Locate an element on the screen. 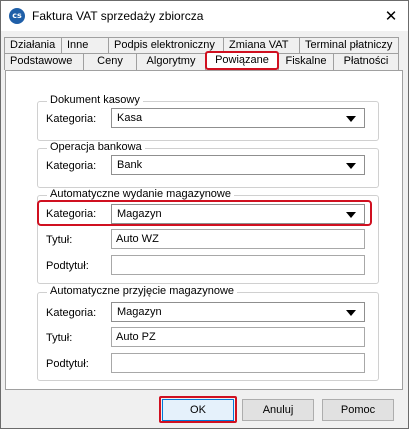 The height and width of the screenshot is (429, 409). cancel-button: Anuluj is located at coordinates (278, 410).